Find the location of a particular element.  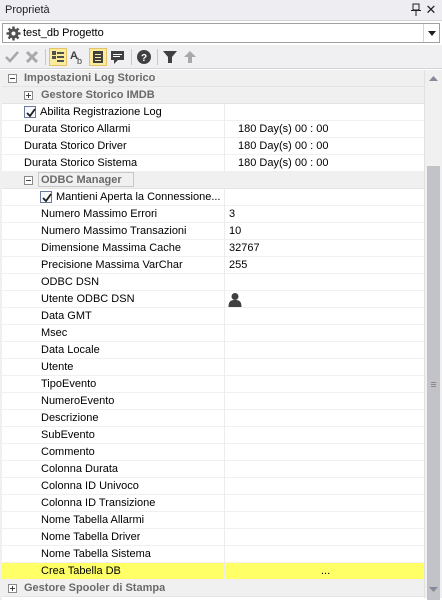

property-row: Descrizione is located at coordinates (213, 418).